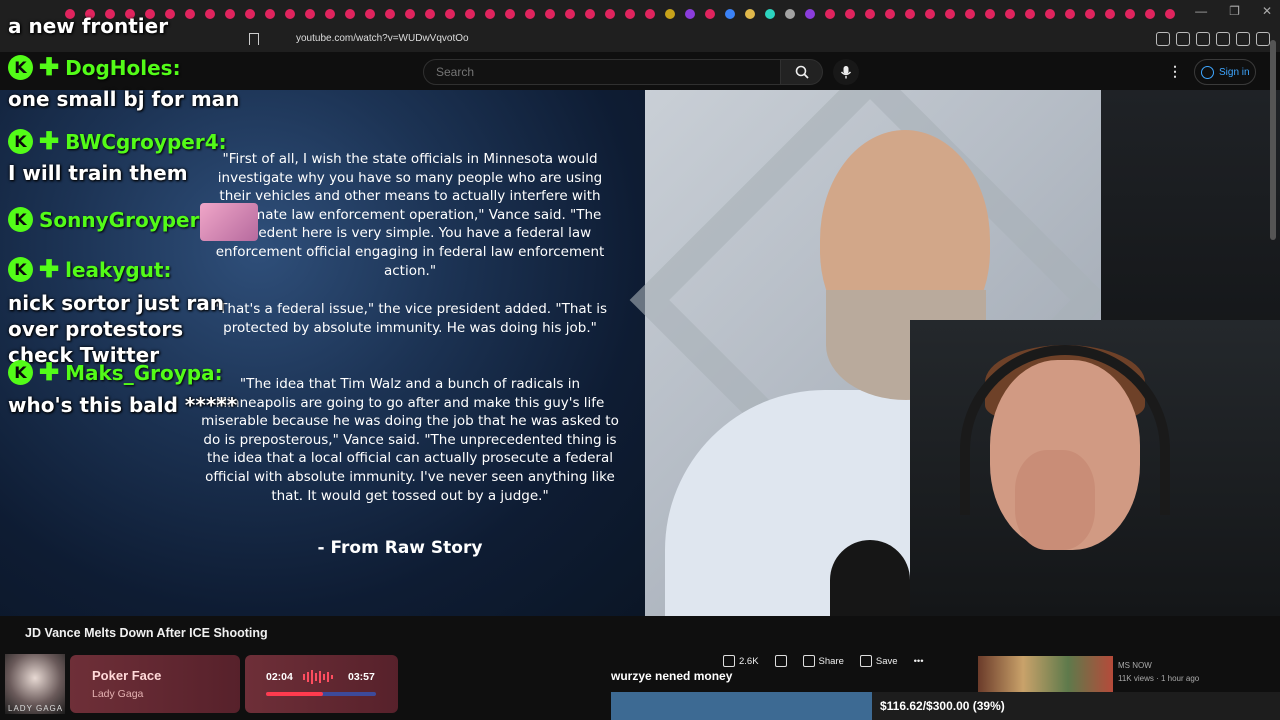 The image size is (1280, 720). What do you see at coordinates (88, 26) in the screenshot?
I see `chat-message-text: a new frontier` at bounding box center [88, 26].